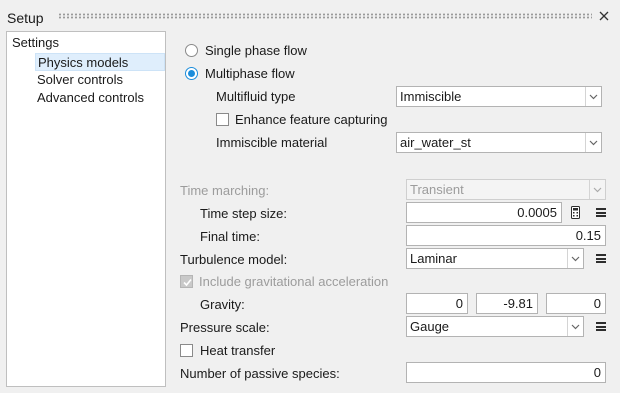 The height and width of the screenshot is (393, 620). I want to click on time-marching-label: Time marching:, so click(225, 190).